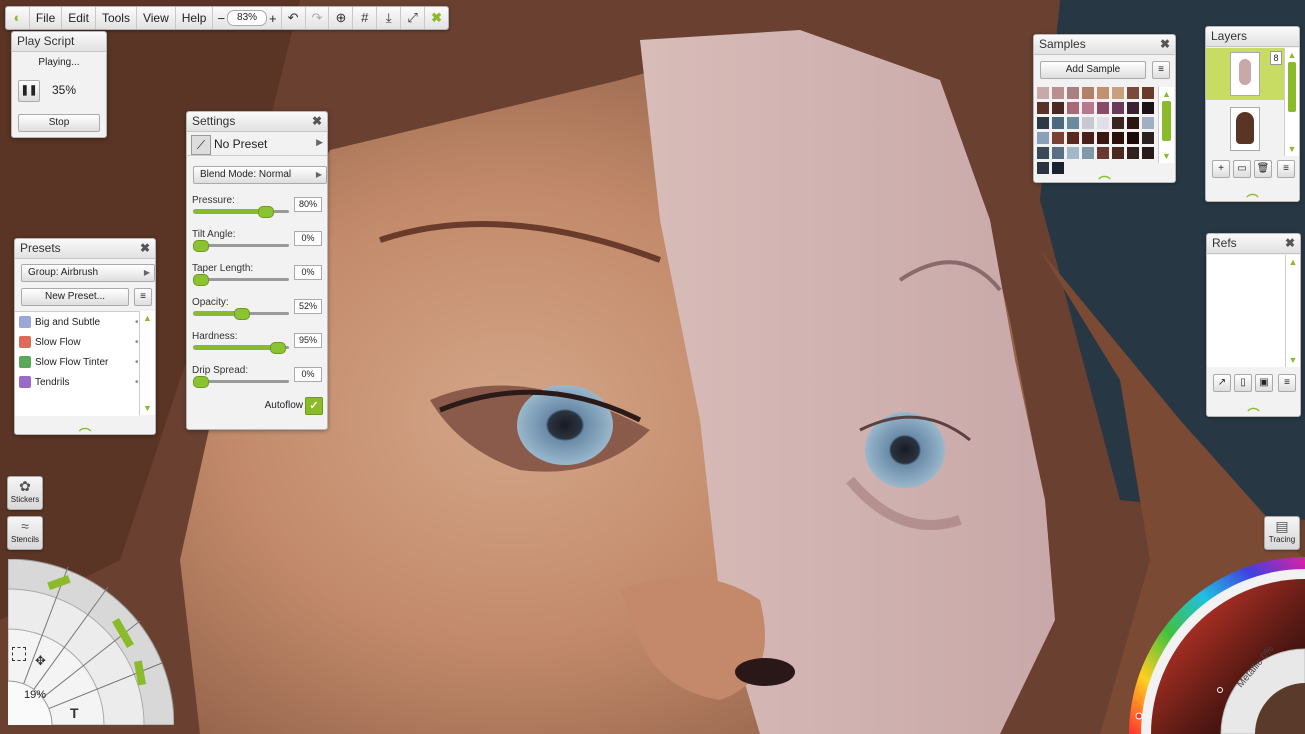 This screenshot has height=734, width=1305. I want to click on tool-picker-wheel: 19% T ✥, so click(91, 642).